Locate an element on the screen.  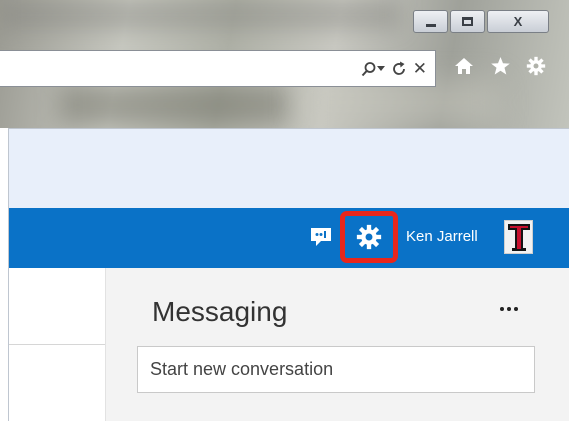
search-icon is located at coordinates (369, 69).